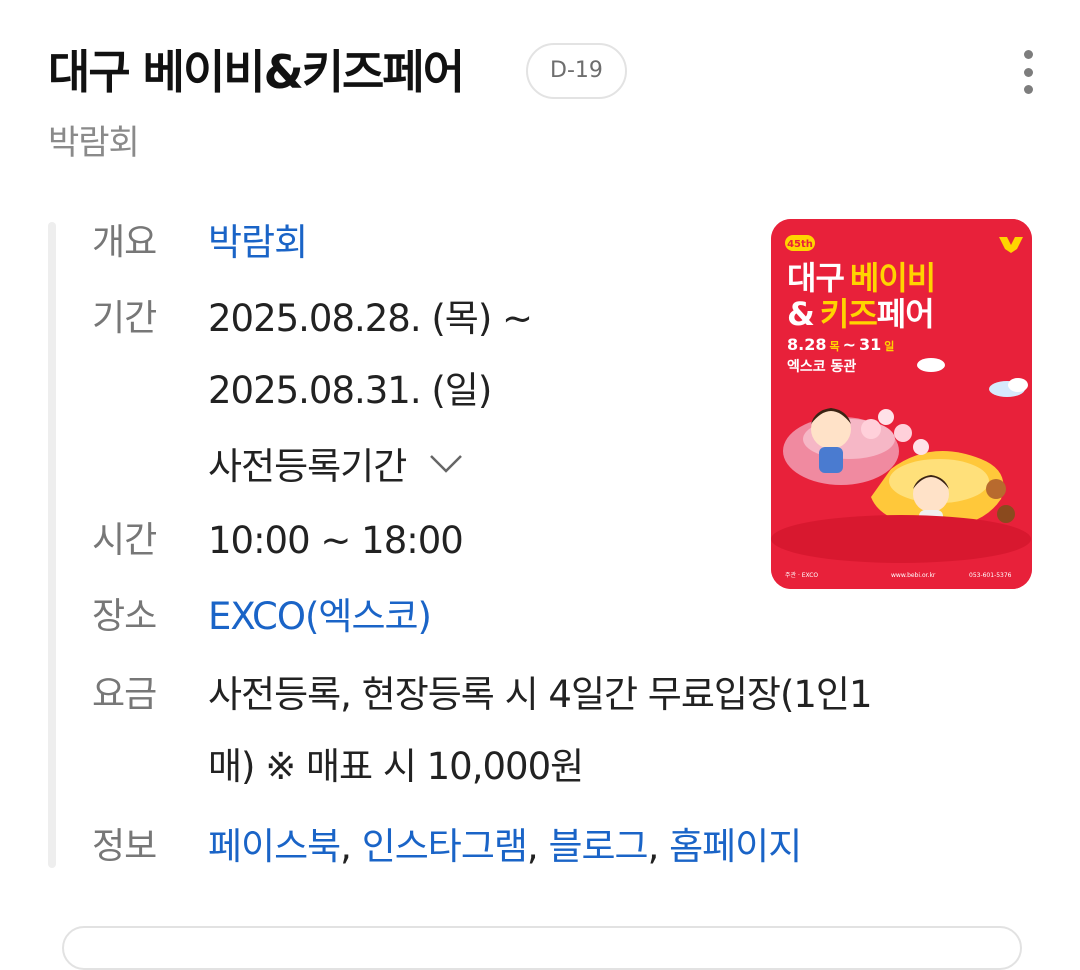  What do you see at coordinates (445, 846) in the screenshot?
I see `instagram-link: 인스타그램` at bounding box center [445, 846].